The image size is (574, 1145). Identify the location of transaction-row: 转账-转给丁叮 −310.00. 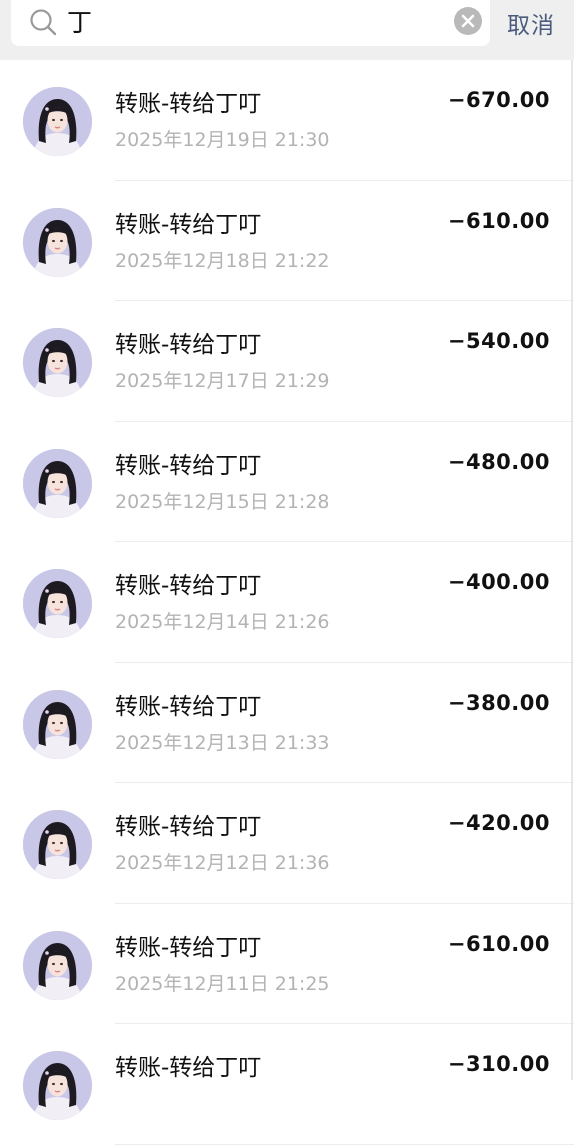
(287, 1084).